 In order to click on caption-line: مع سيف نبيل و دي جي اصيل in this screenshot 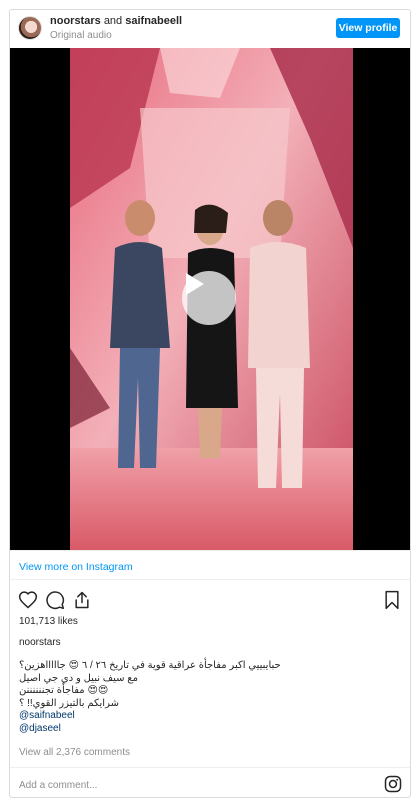, I will do `click(78, 678)`.